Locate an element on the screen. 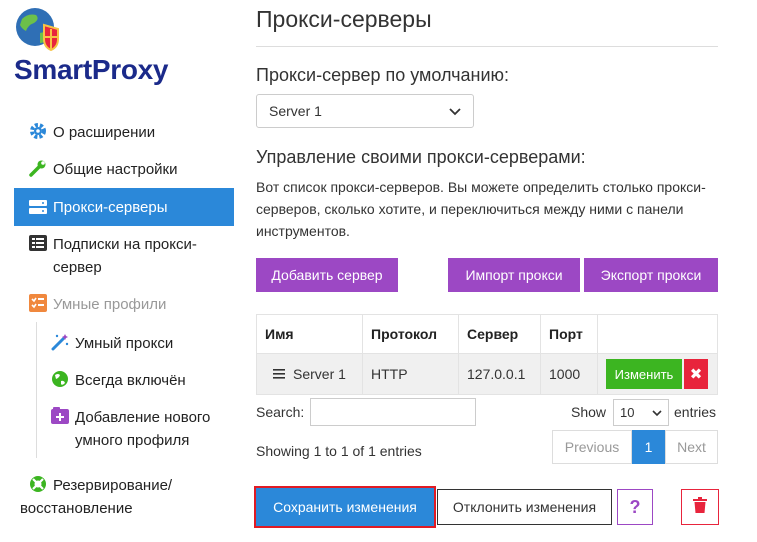 The width and height of the screenshot is (757, 542). profile-list-icon is located at coordinates (38, 303).